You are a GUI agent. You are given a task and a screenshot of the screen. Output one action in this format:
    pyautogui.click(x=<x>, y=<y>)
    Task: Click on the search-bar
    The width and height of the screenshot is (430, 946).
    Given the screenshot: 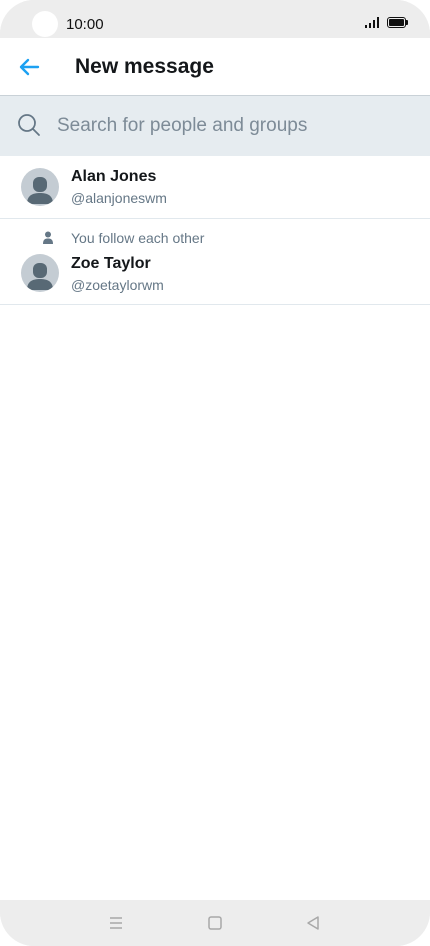 What is the action you would take?
    pyautogui.click(x=215, y=125)
    